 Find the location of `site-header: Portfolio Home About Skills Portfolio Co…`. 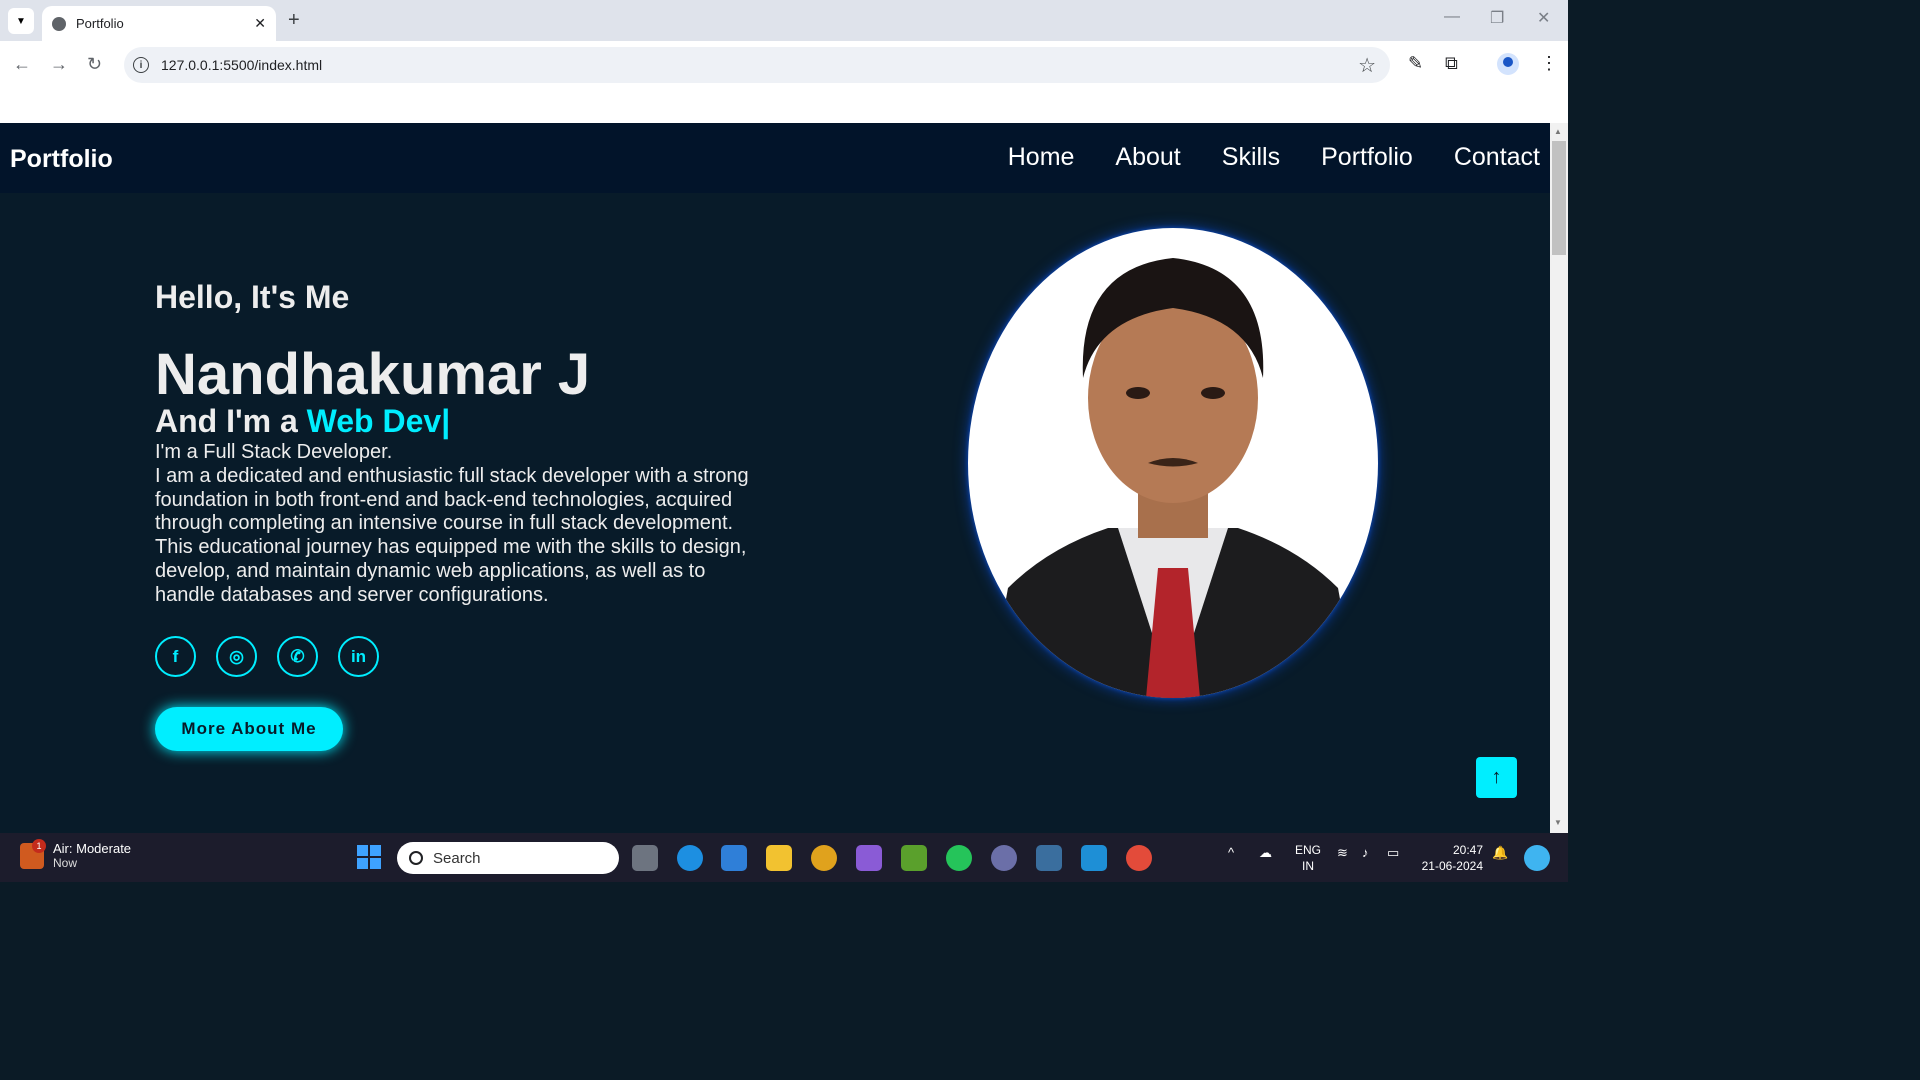

site-header: Portfolio Home About Skills Portfolio Co… is located at coordinates (775, 158).